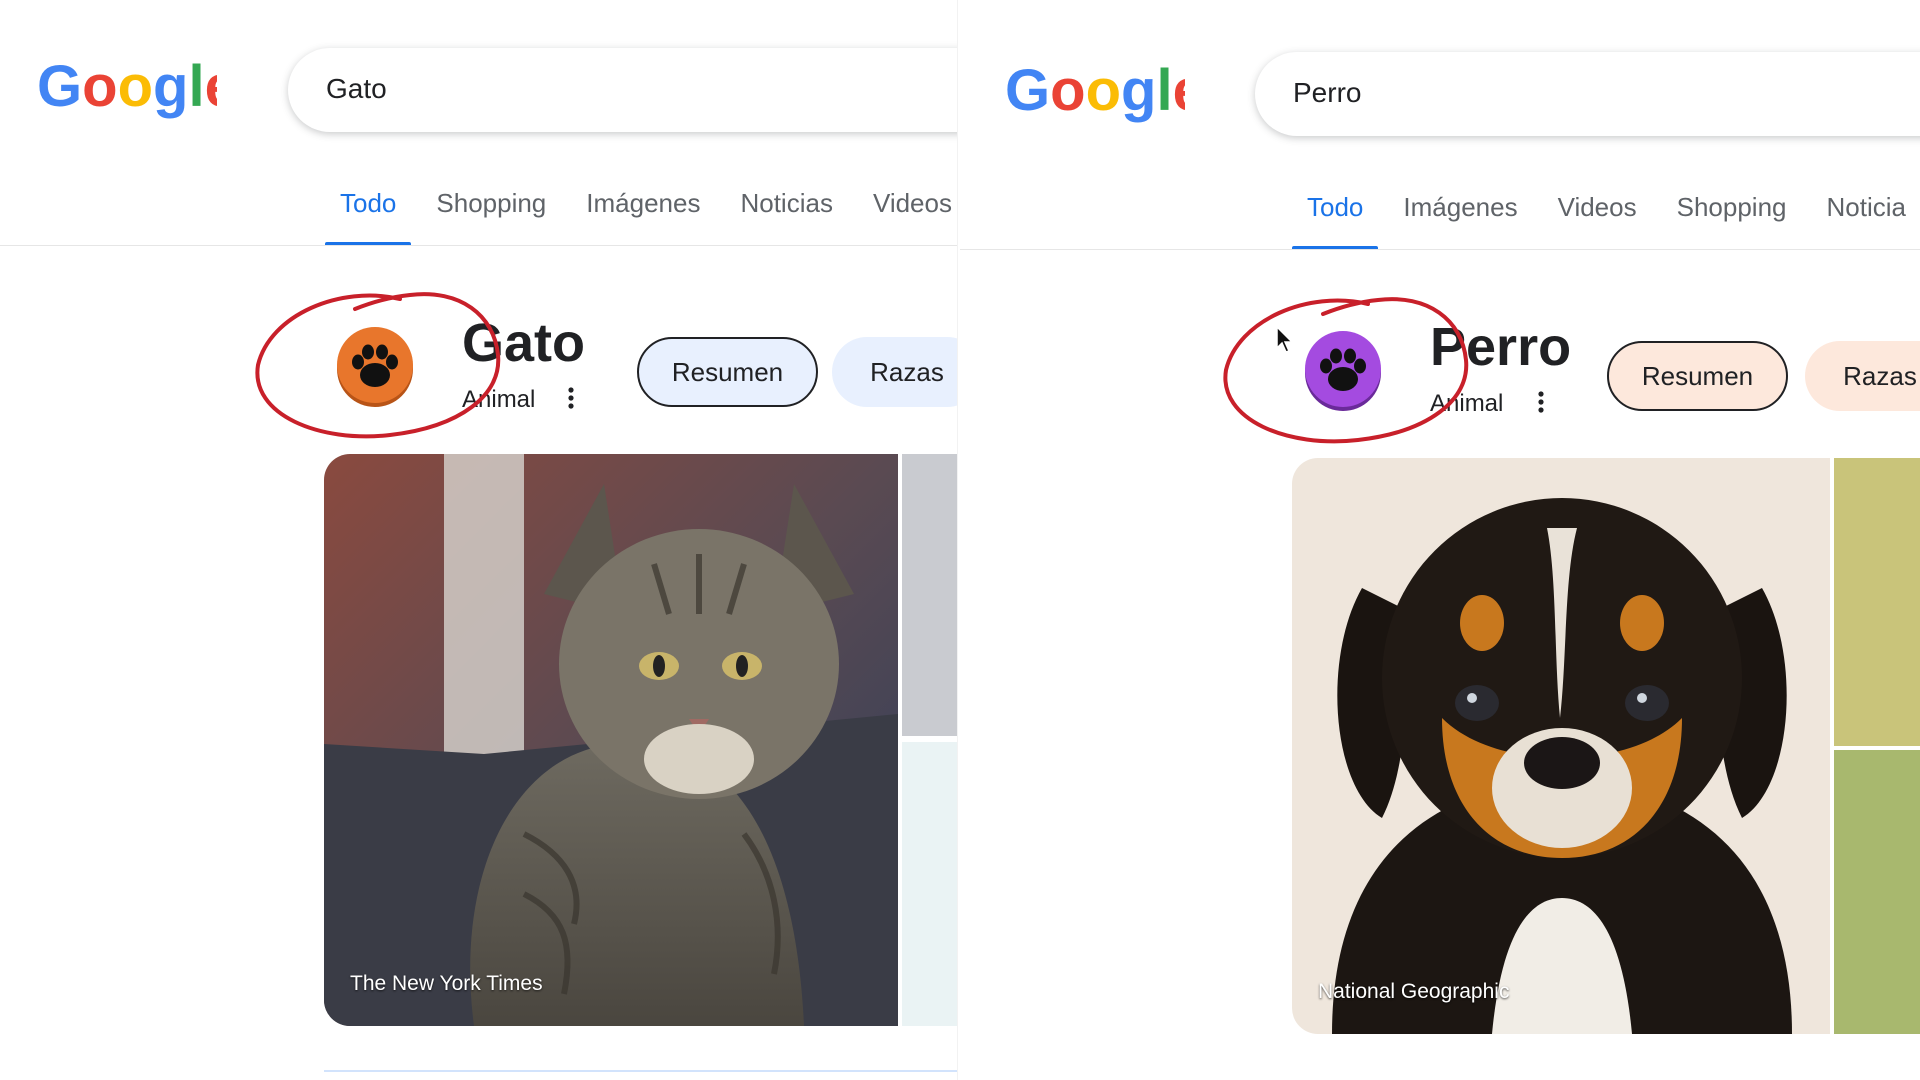 The width and height of the screenshot is (1920, 1080). I want to click on image-source-caption: The New York Times, so click(446, 983).